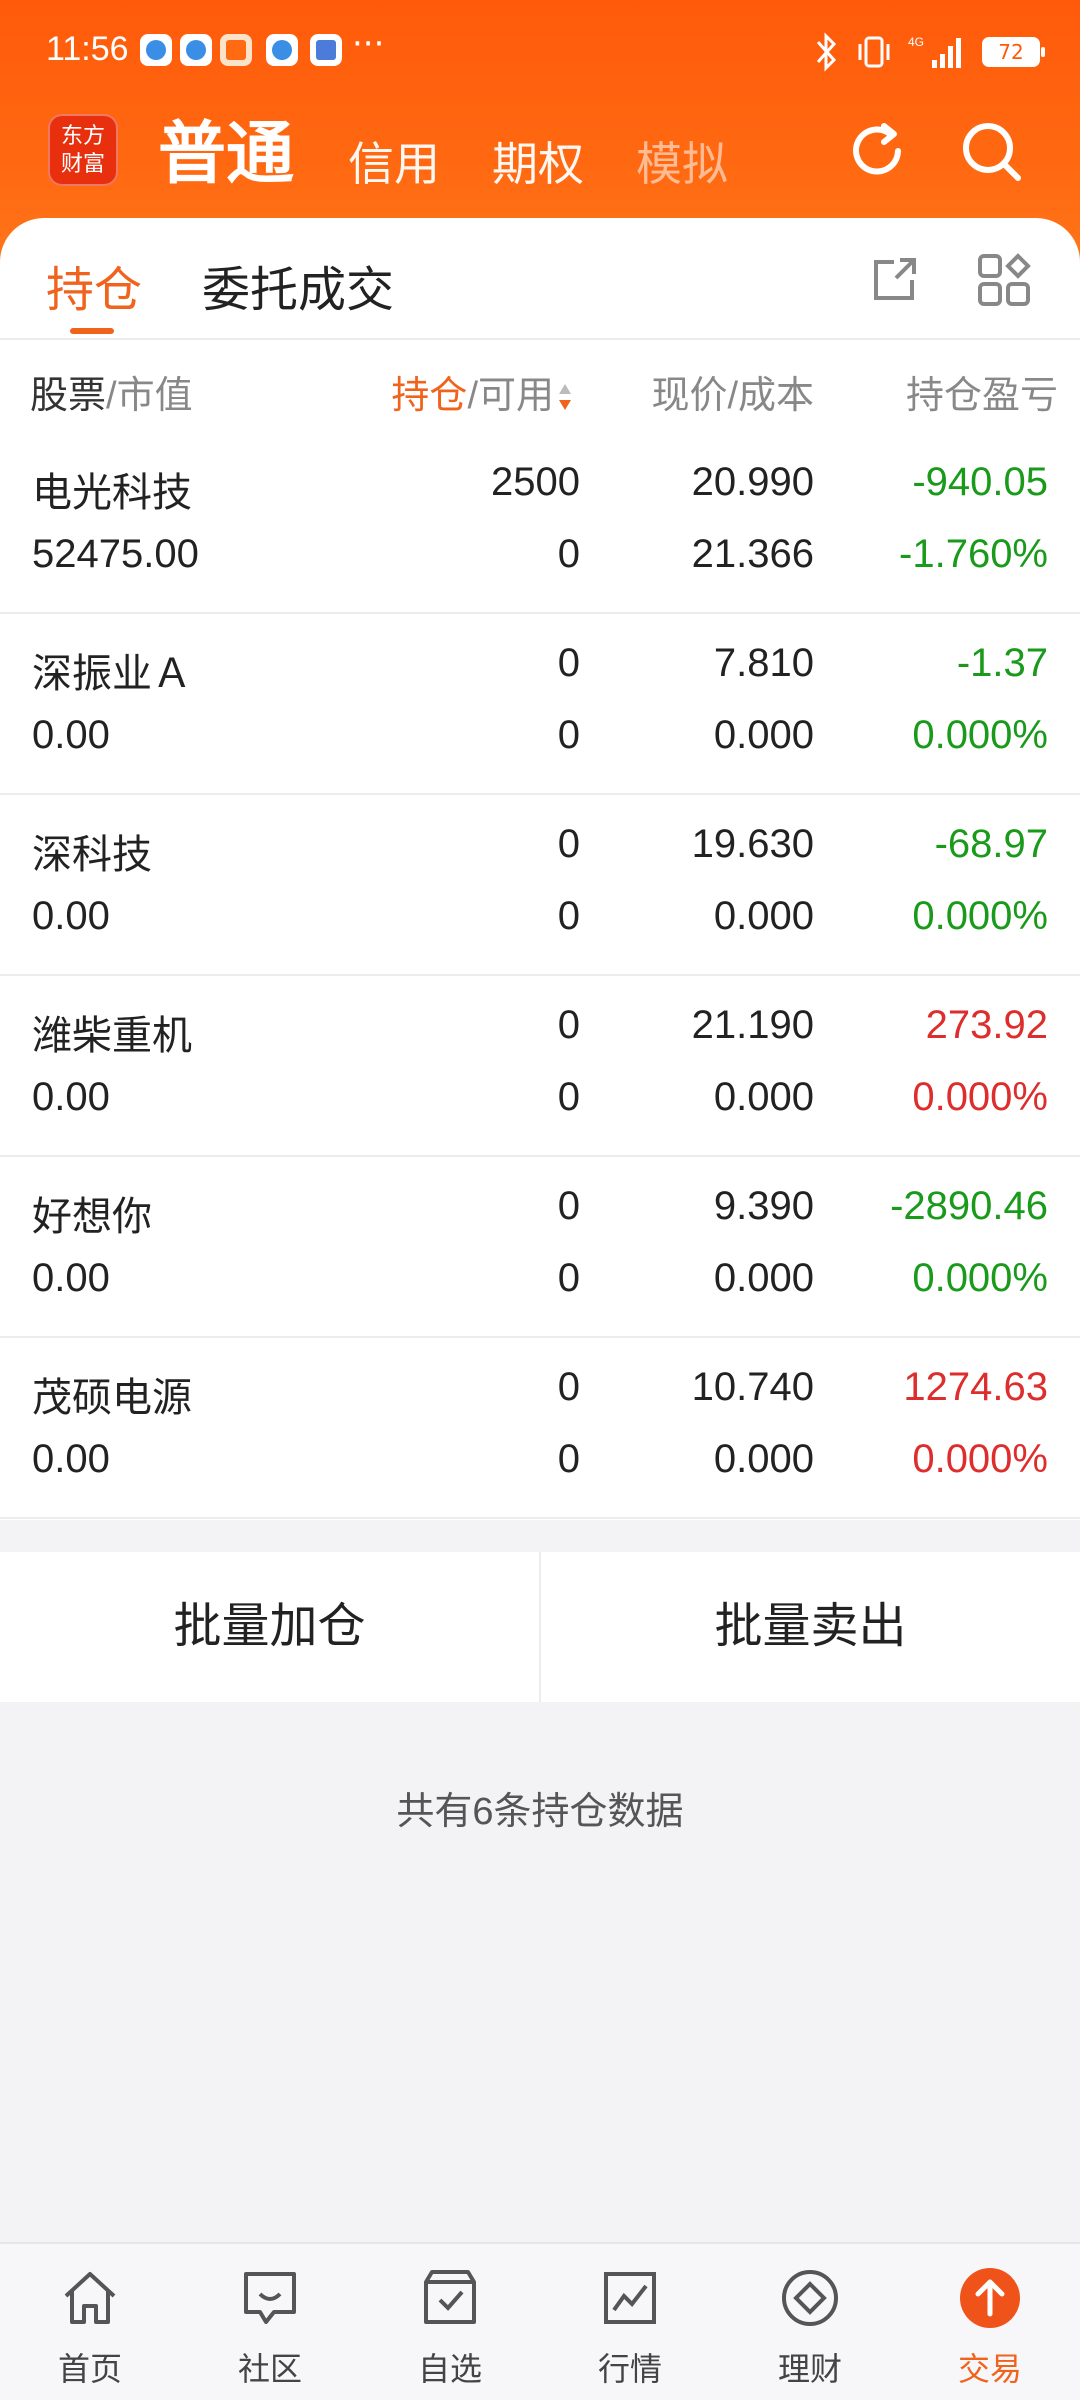 The width and height of the screenshot is (1080, 2400). I want to click on position-row: 深振业Ａ 0.00 0 0 7.810 0.000 -1.37 0.000%, so click(540, 705).